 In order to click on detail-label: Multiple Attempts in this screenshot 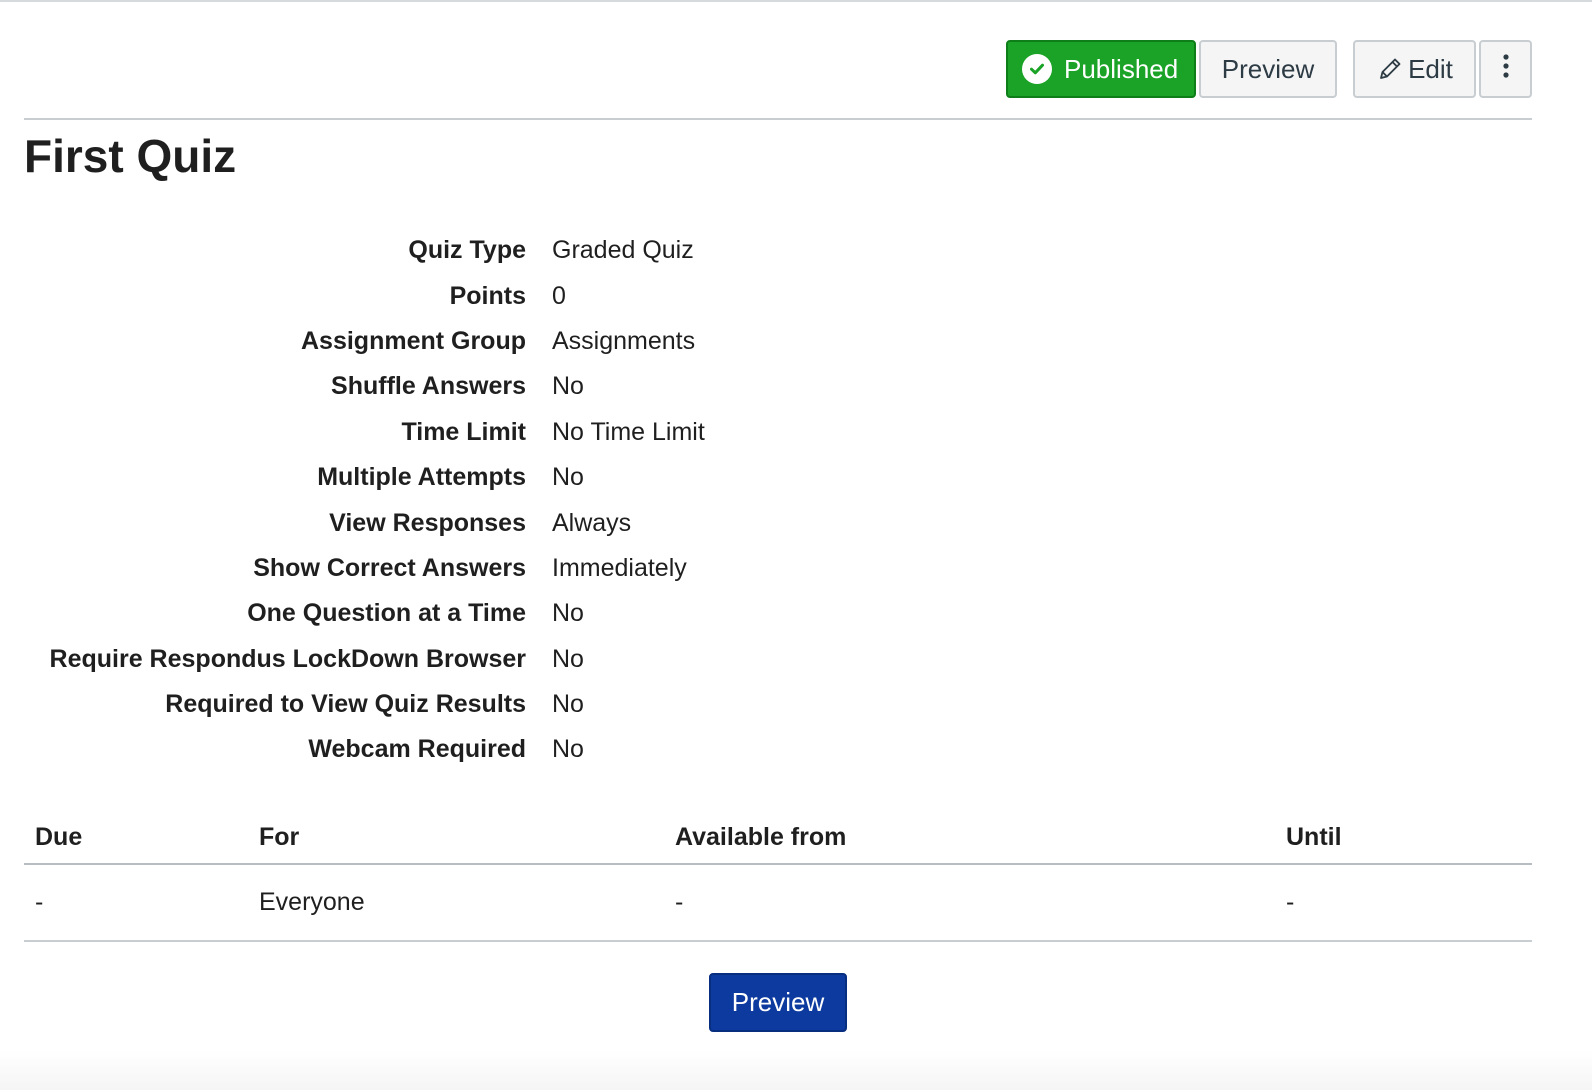, I will do `click(421, 477)`.